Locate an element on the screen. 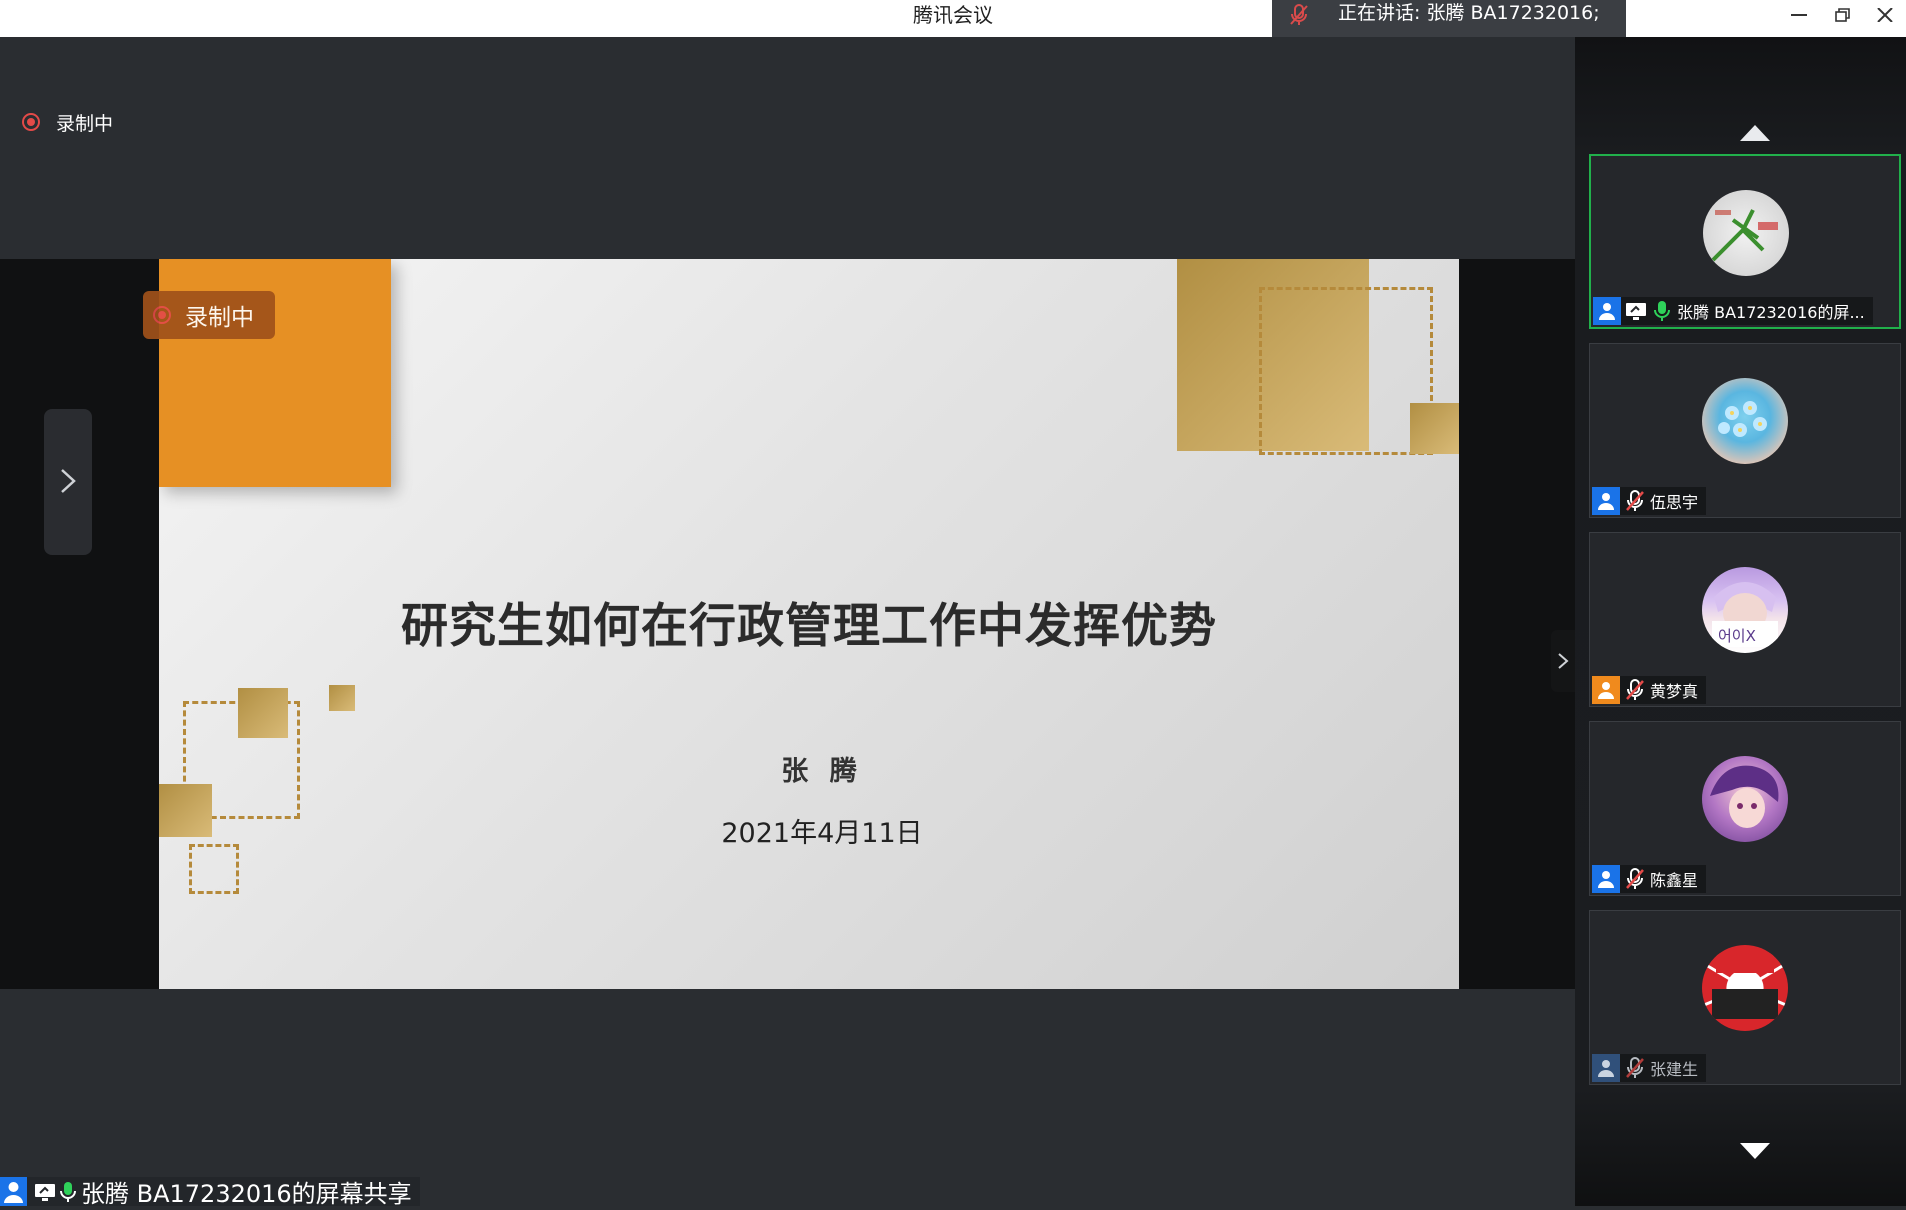  participant-tile: 张建生 is located at coordinates (1745, 997).